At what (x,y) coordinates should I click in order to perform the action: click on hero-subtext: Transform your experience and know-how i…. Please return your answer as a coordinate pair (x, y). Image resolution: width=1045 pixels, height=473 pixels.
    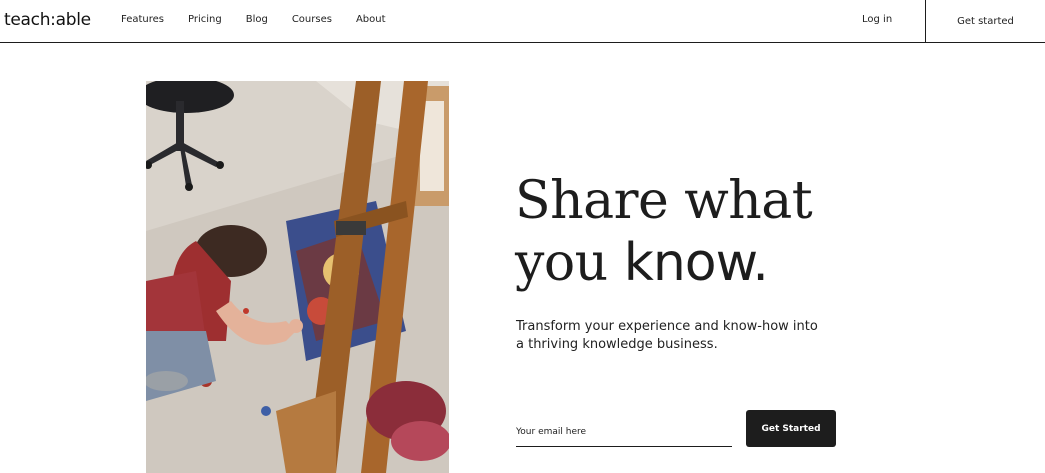
    Looking at the image, I should click on (667, 335).